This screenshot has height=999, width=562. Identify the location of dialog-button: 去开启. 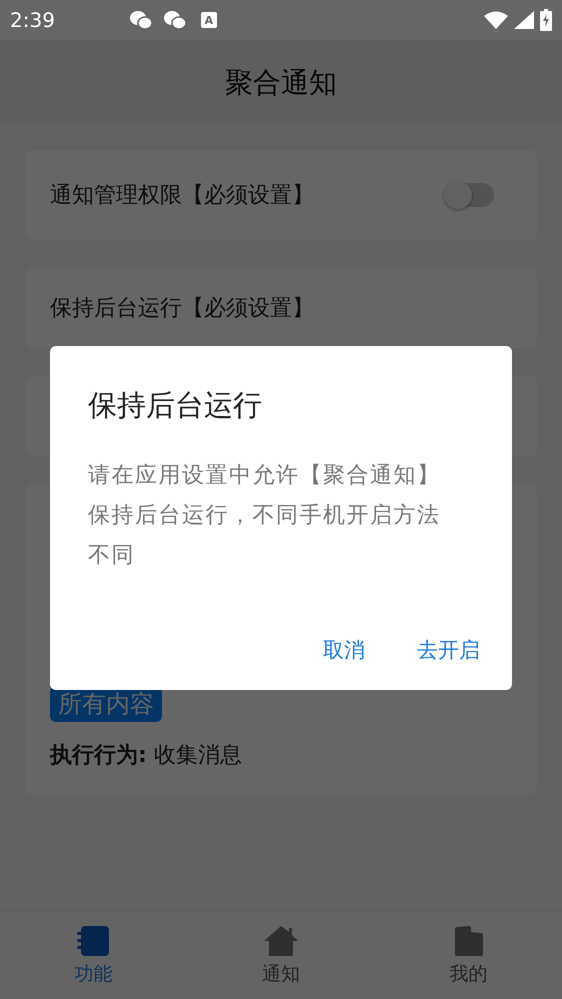
(448, 650).